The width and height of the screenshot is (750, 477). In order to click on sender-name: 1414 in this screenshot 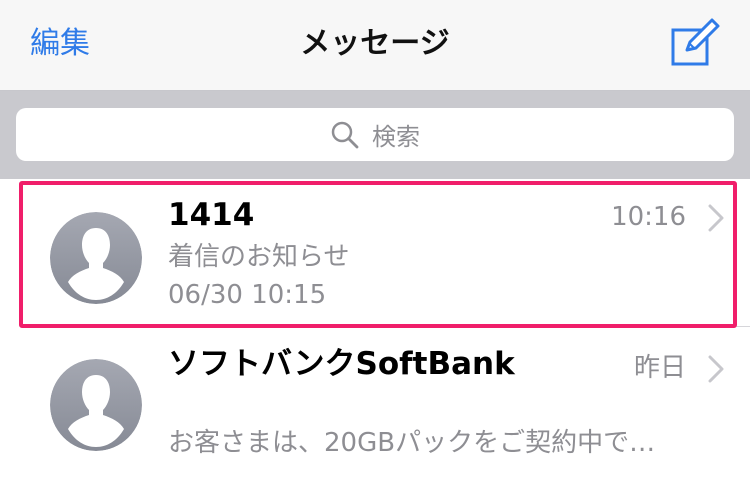, I will do `click(211, 215)`.